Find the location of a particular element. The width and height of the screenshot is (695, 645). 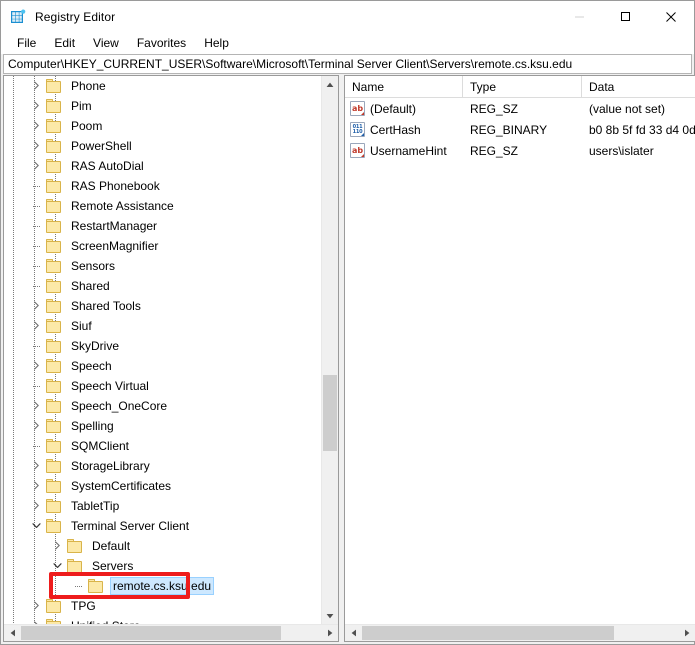

tree-item-restartmanager: RestartManager is located at coordinates (162, 226).